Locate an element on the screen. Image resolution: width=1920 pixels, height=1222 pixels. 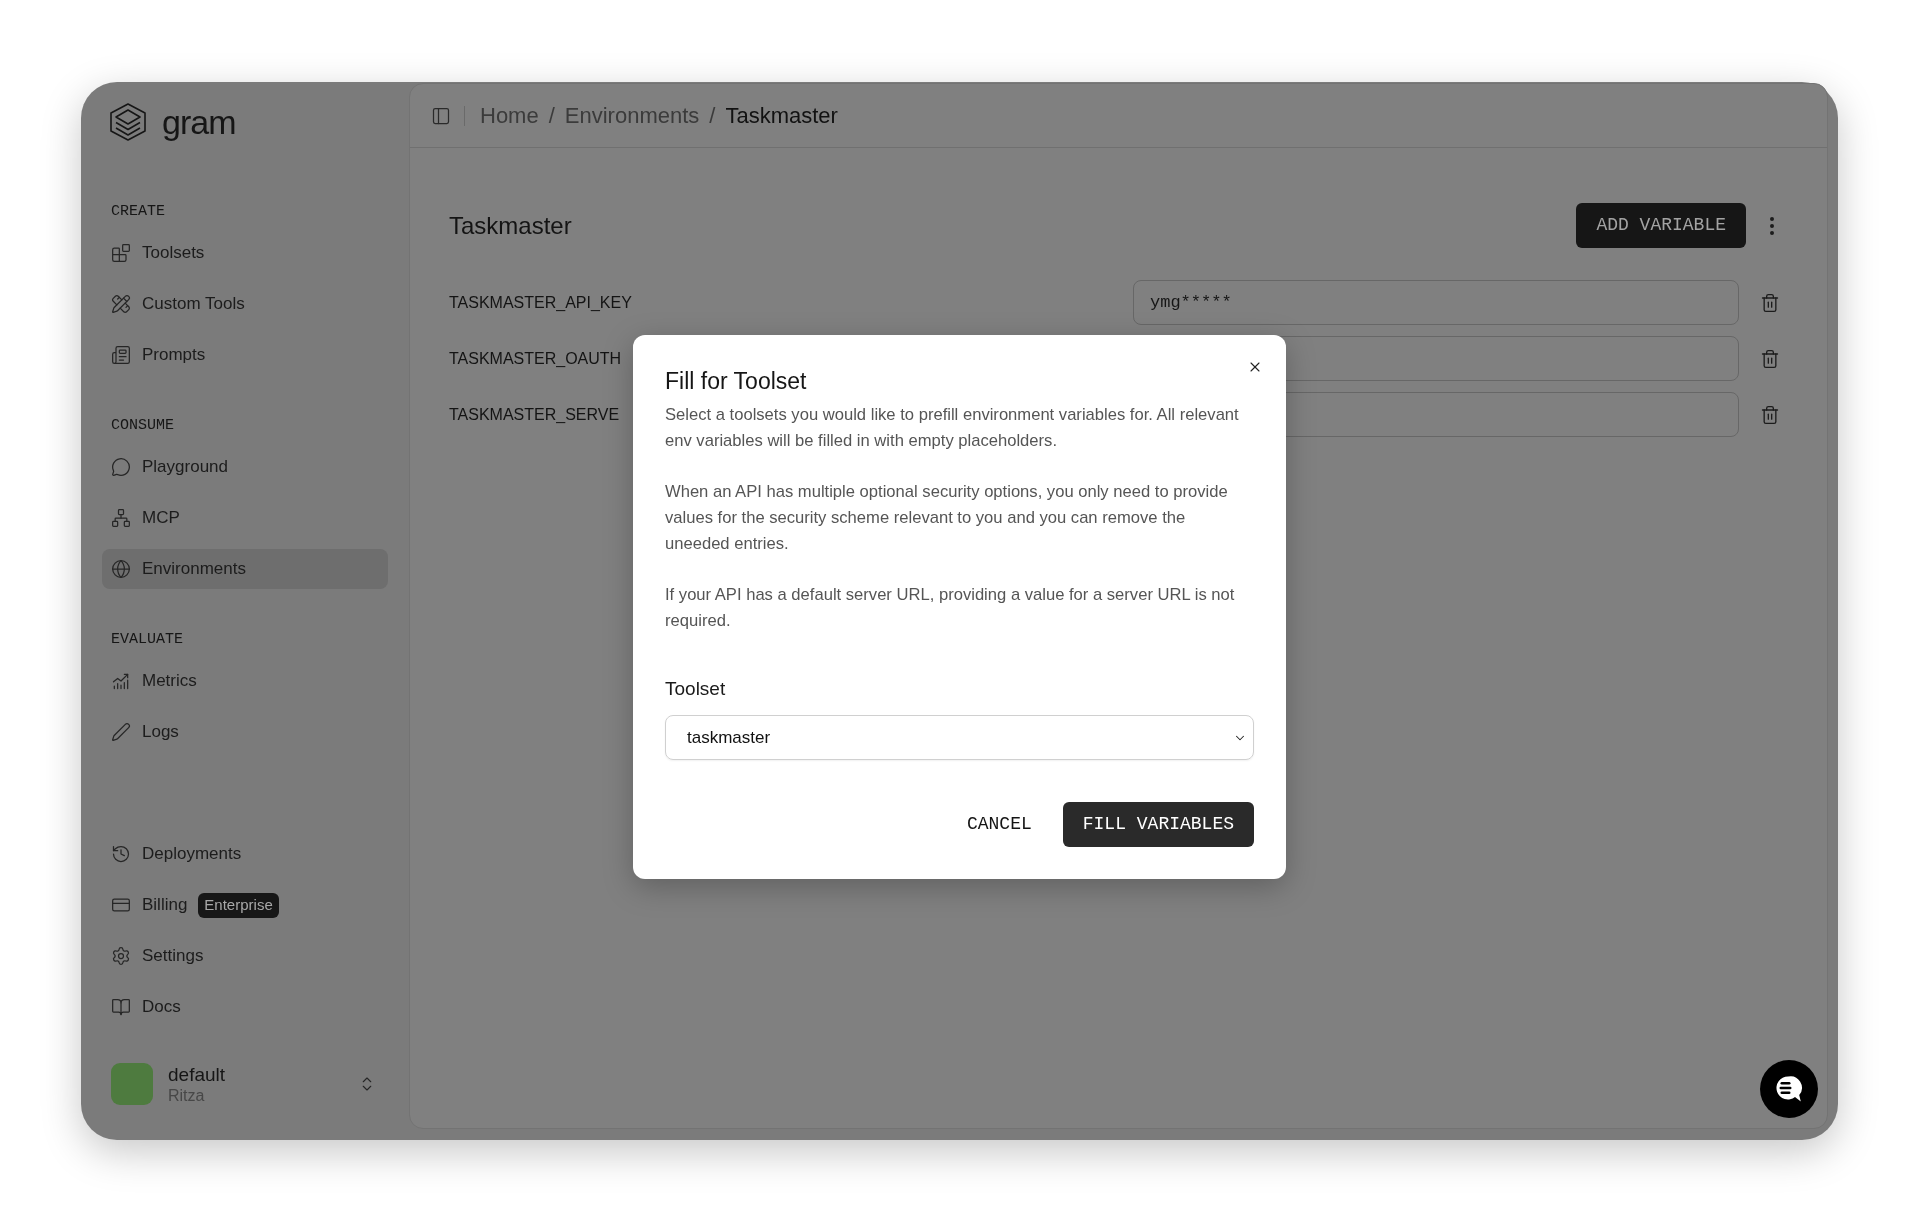
section-label: CREATE is located at coordinates (138, 212).